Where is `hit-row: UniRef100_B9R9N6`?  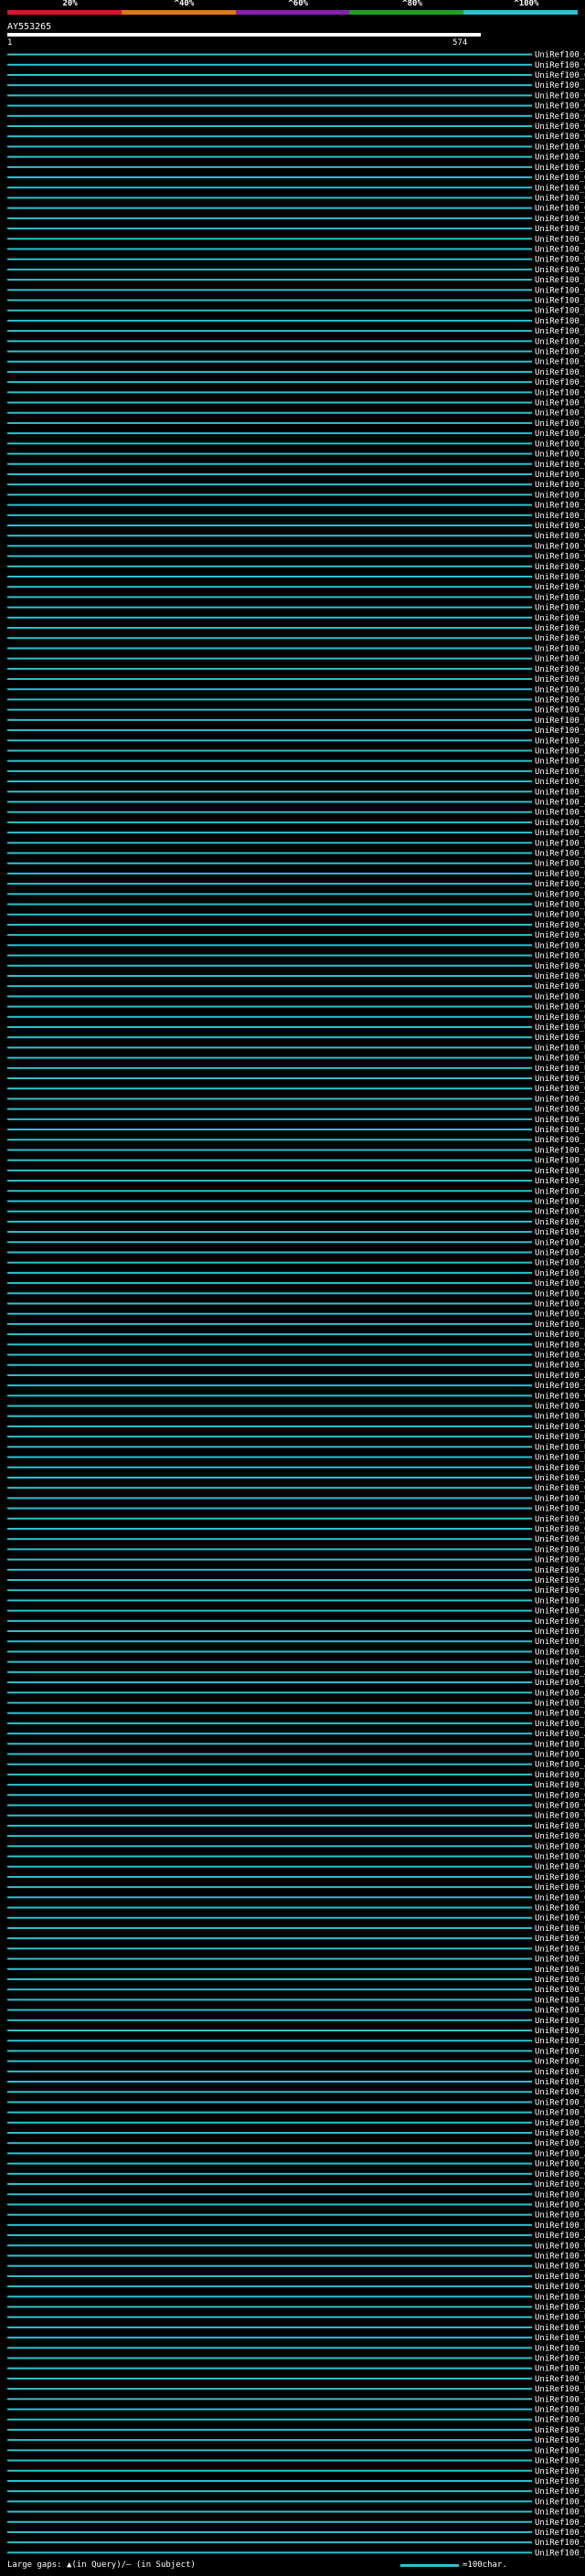 hit-row: UniRef100_B9R9N6 is located at coordinates (296, 444).